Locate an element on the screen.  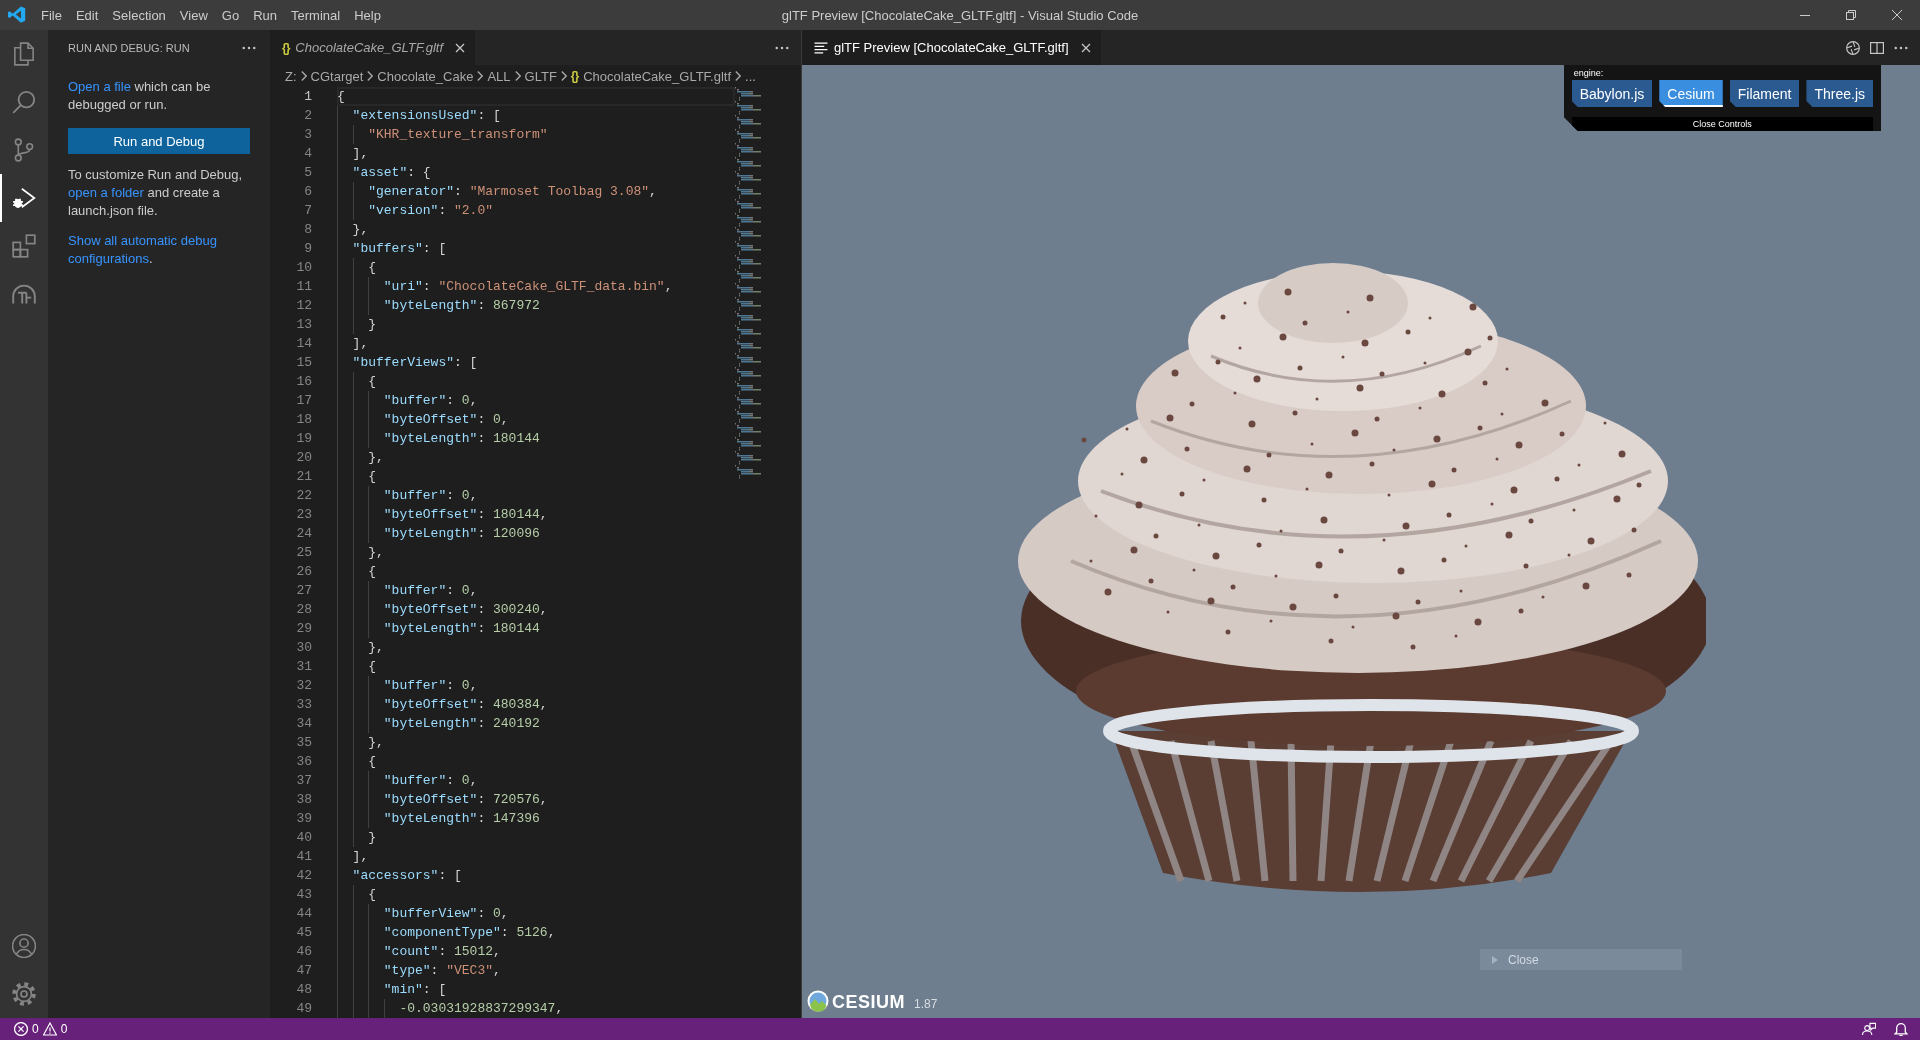
settings-icon is located at coordinates (24, 994).